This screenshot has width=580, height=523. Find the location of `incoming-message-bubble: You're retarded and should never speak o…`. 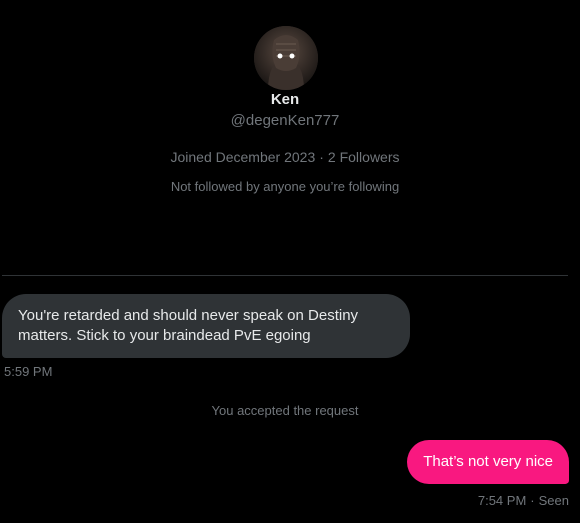

incoming-message-bubble: You're retarded and should never speak o… is located at coordinates (206, 326).